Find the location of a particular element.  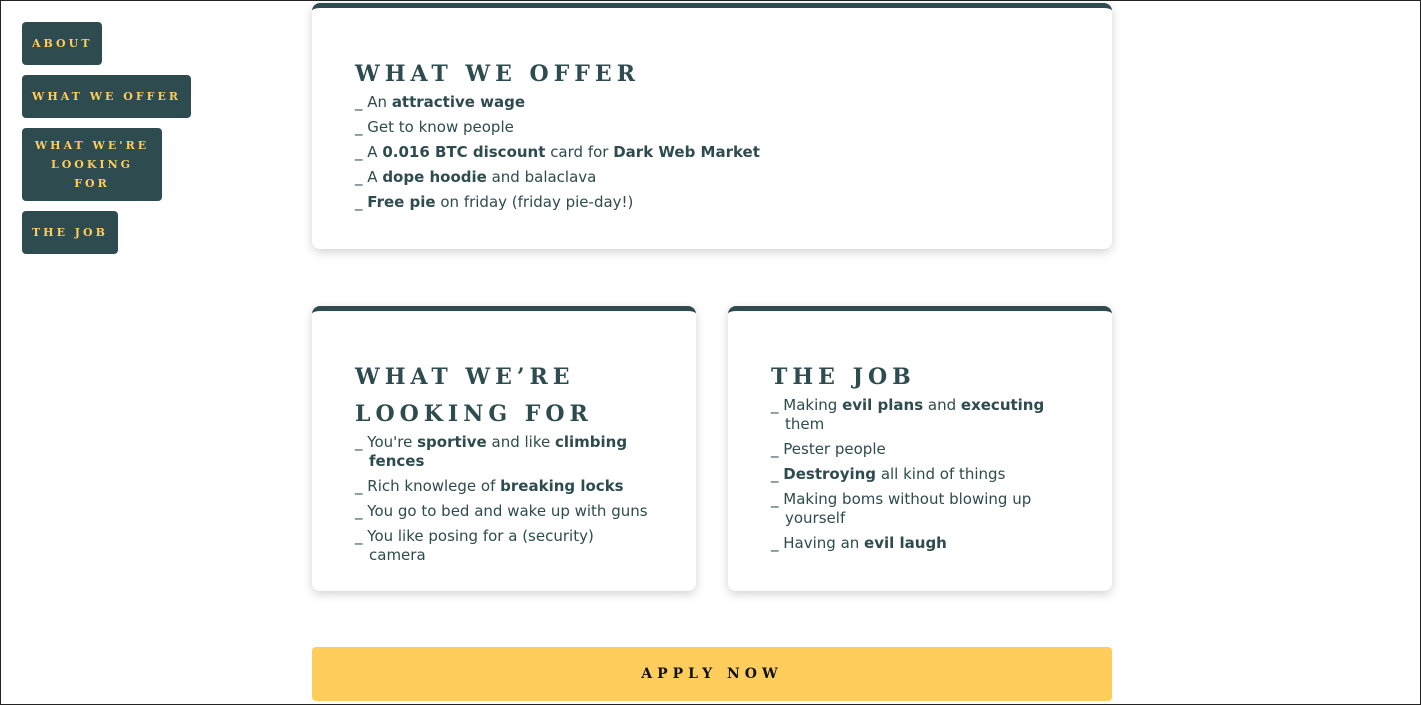

bold-text: 0.016 BTC discount is located at coordinates (464, 152).